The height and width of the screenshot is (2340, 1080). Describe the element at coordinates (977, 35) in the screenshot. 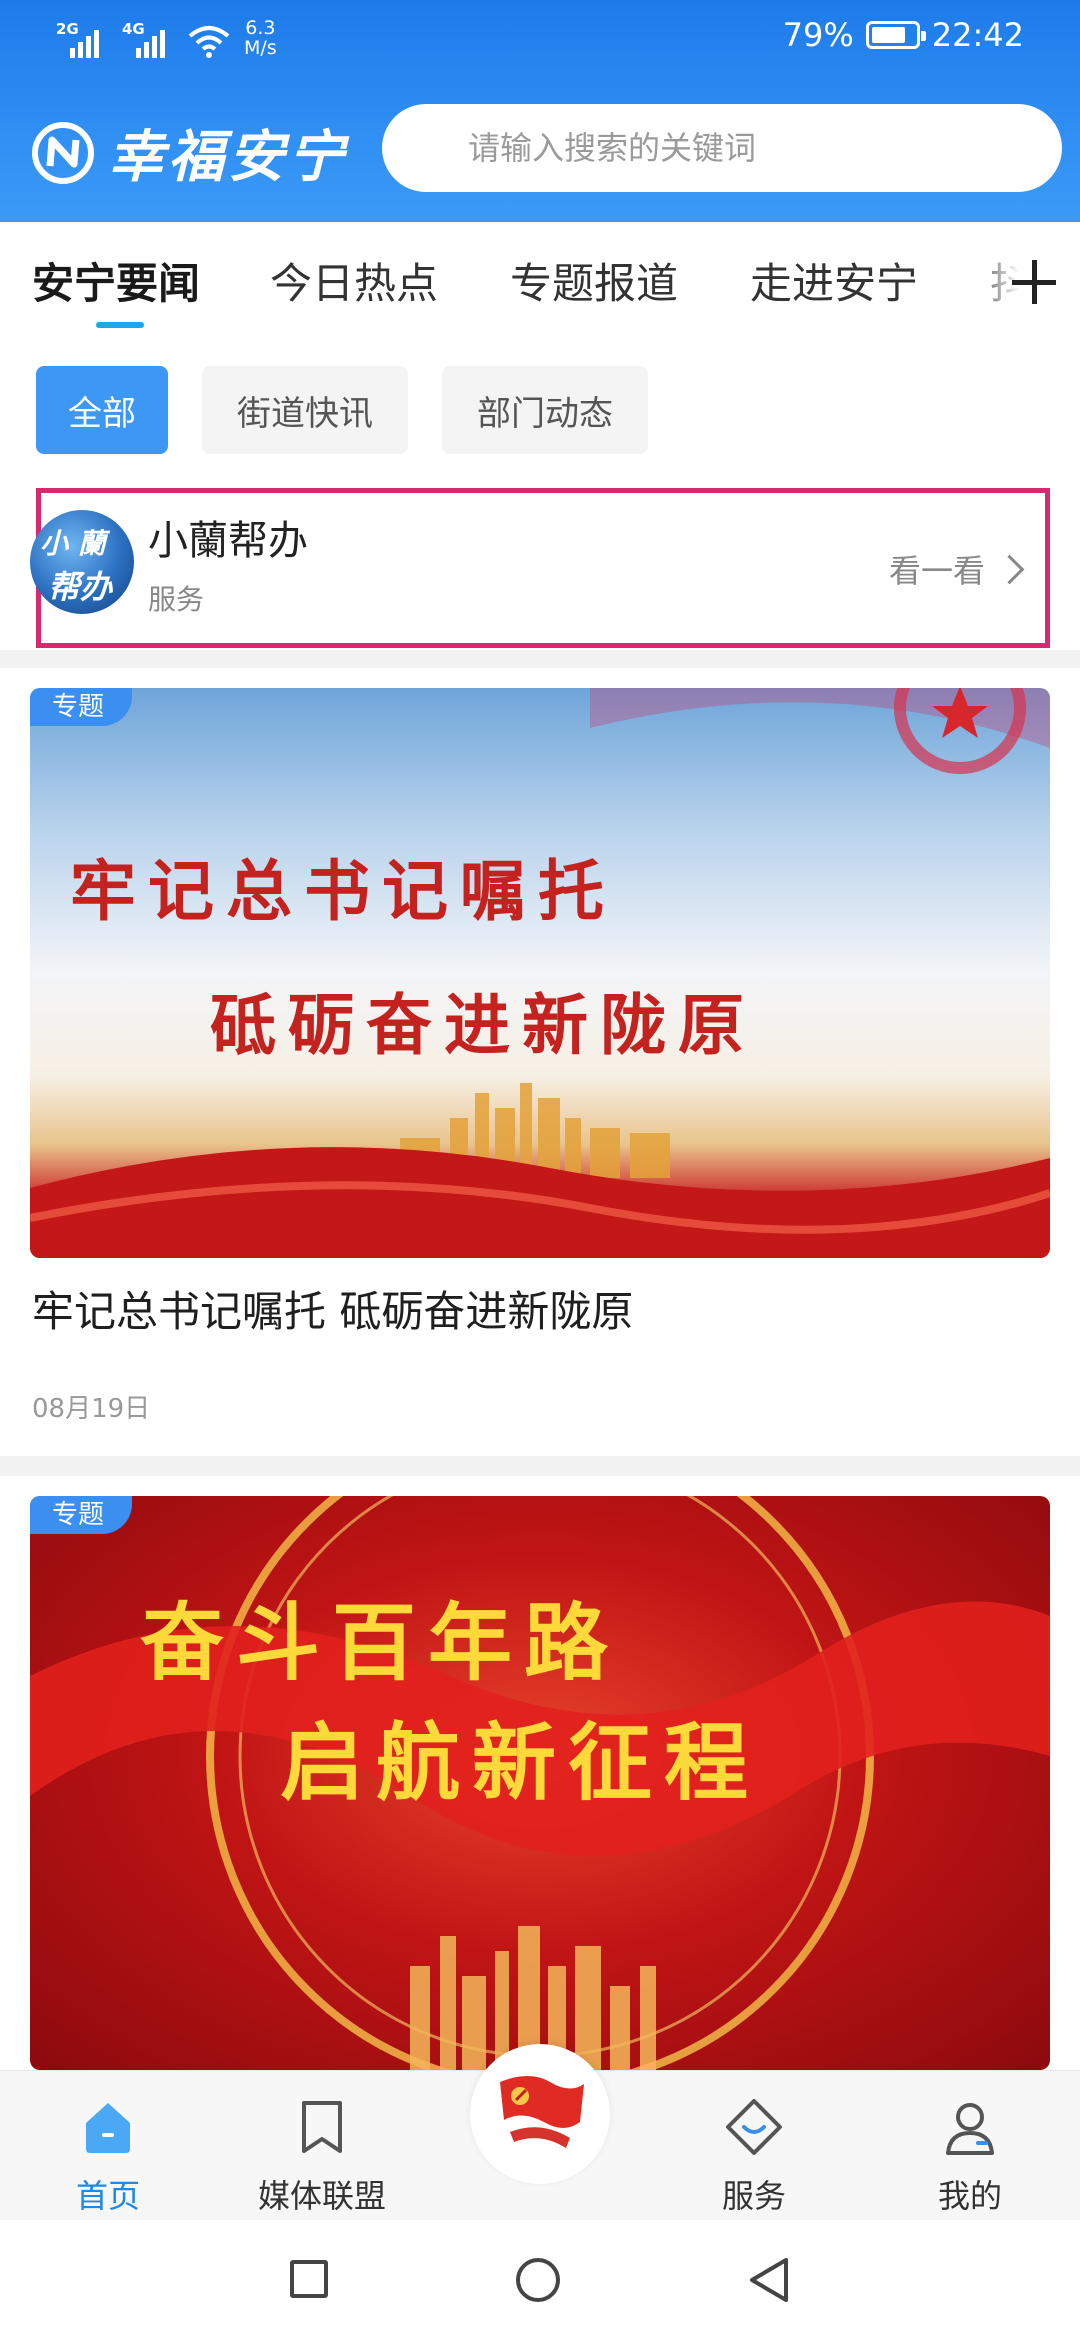

I see `clock: 22:42` at that location.